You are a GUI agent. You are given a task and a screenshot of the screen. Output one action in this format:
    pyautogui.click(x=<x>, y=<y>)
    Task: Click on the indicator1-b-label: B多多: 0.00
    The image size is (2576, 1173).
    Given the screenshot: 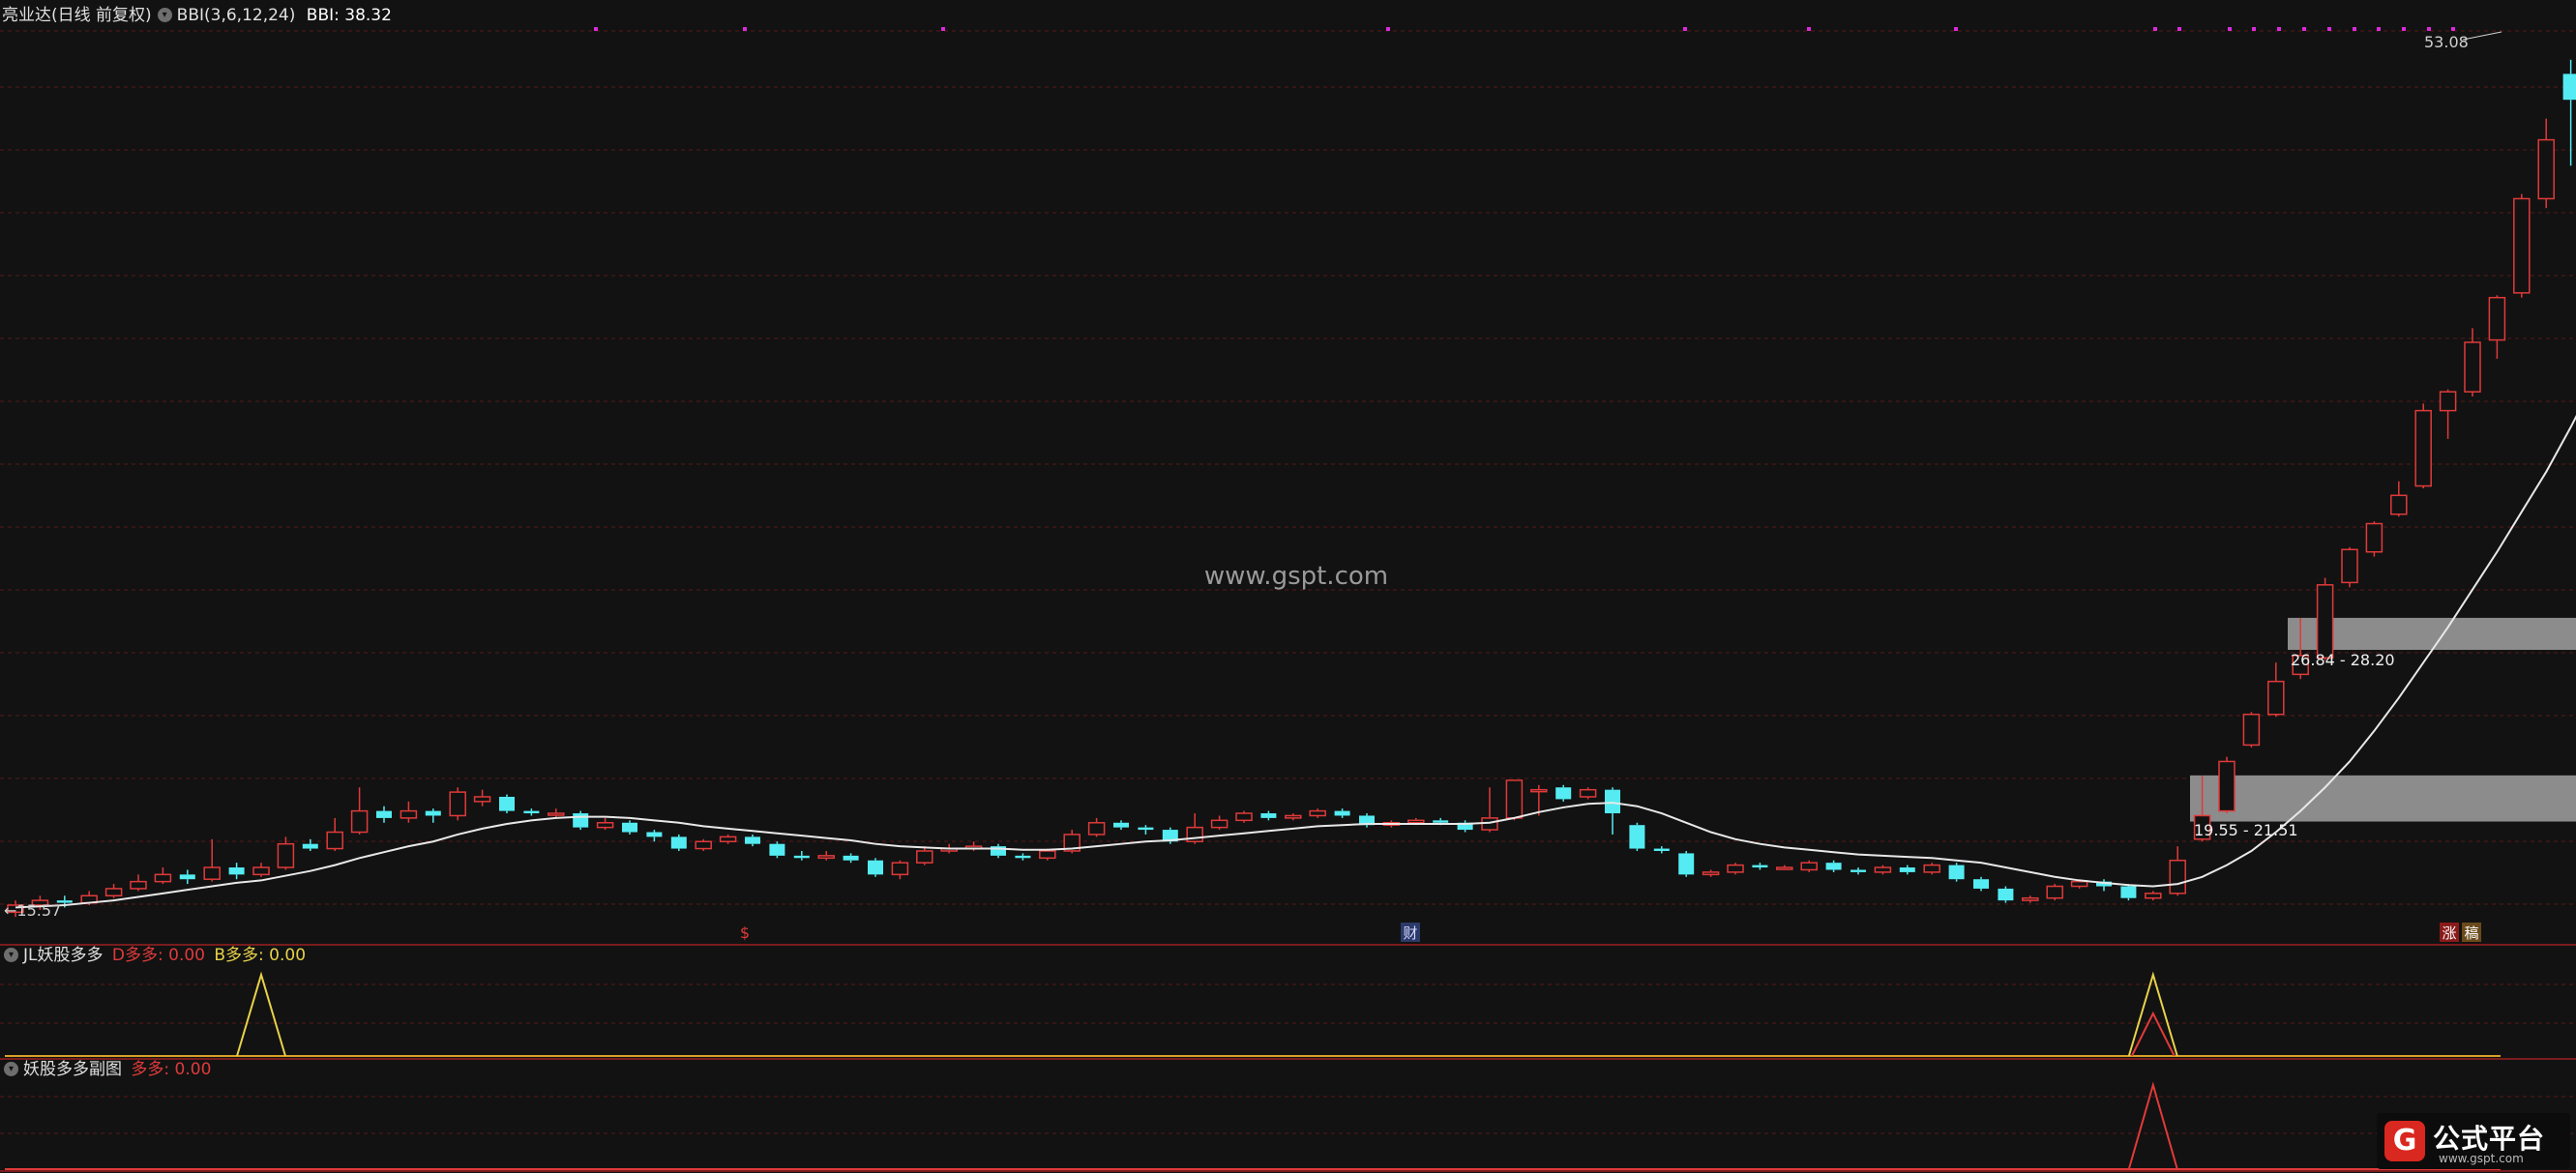 What is the action you would take?
    pyautogui.click(x=260, y=955)
    